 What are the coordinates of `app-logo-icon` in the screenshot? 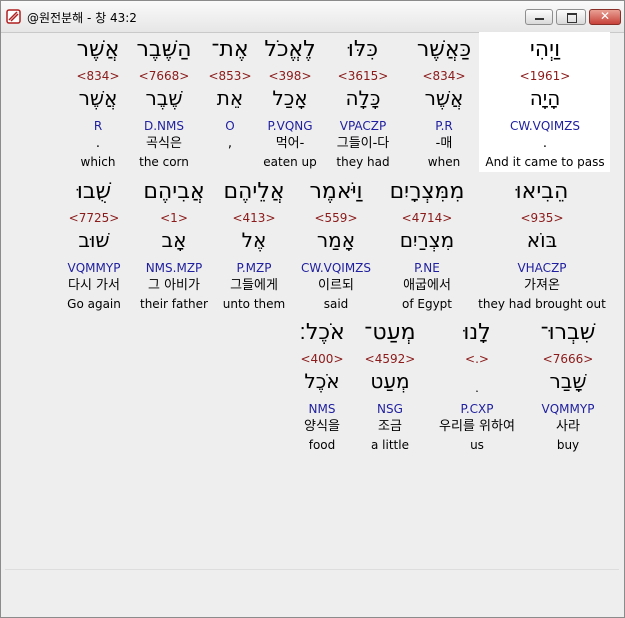 It's located at (13, 16).